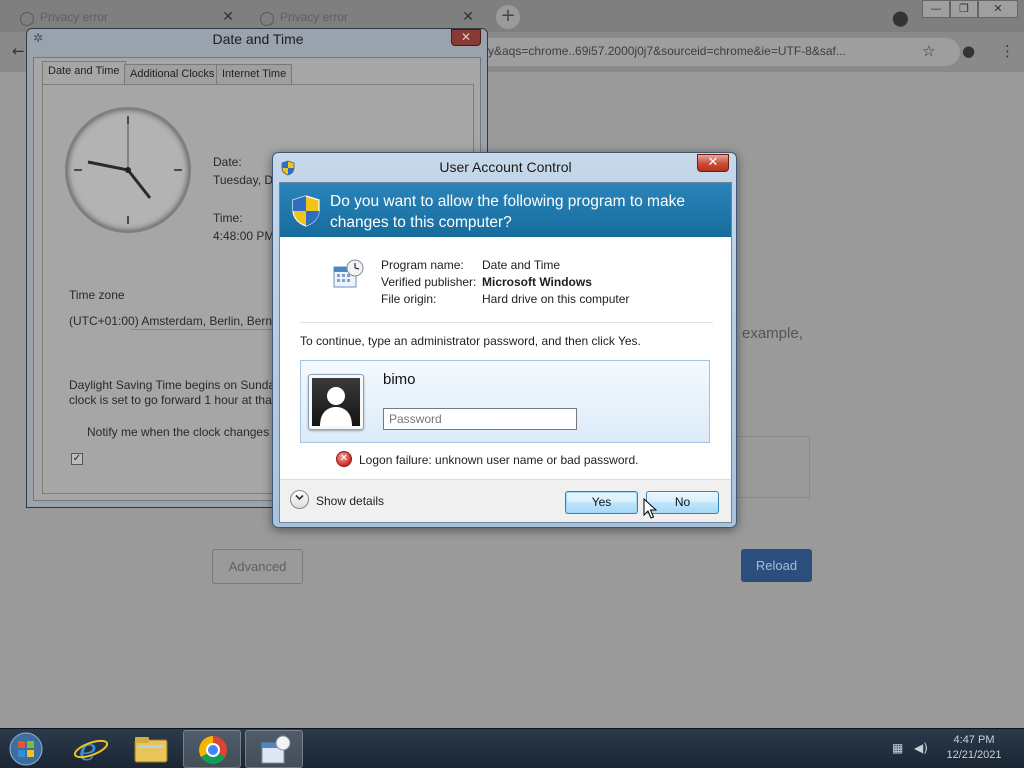 The image size is (1024, 768). What do you see at coordinates (422, 265) in the screenshot?
I see `program-name-label: Program name:` at bounding box center [422, 265].